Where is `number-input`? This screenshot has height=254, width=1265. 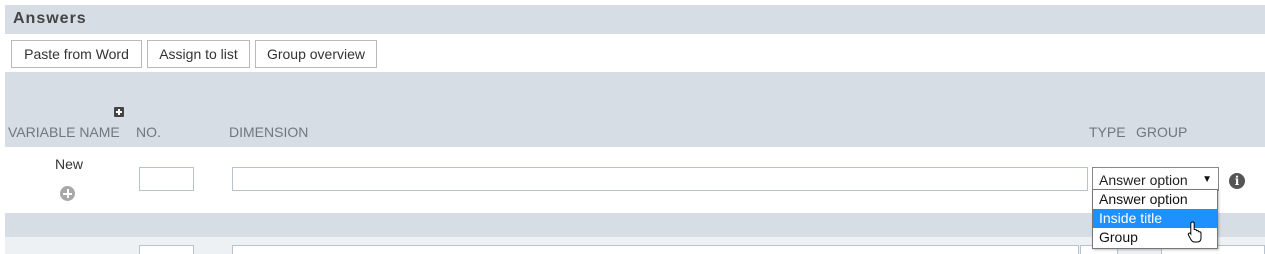
number-input is located at coordinates (166, 179).